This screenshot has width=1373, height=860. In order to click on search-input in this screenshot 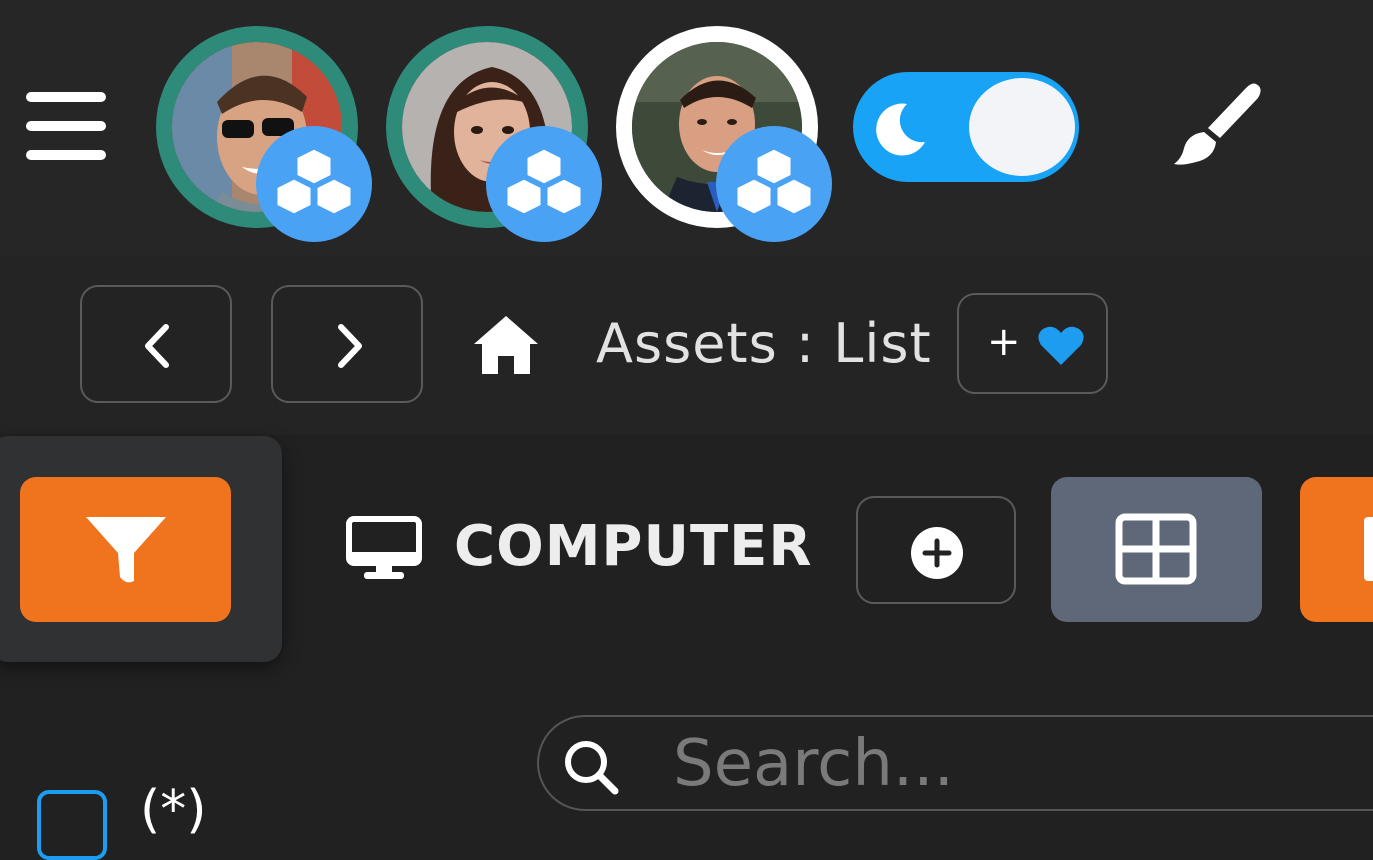, I will do `click(1022, 764)`.